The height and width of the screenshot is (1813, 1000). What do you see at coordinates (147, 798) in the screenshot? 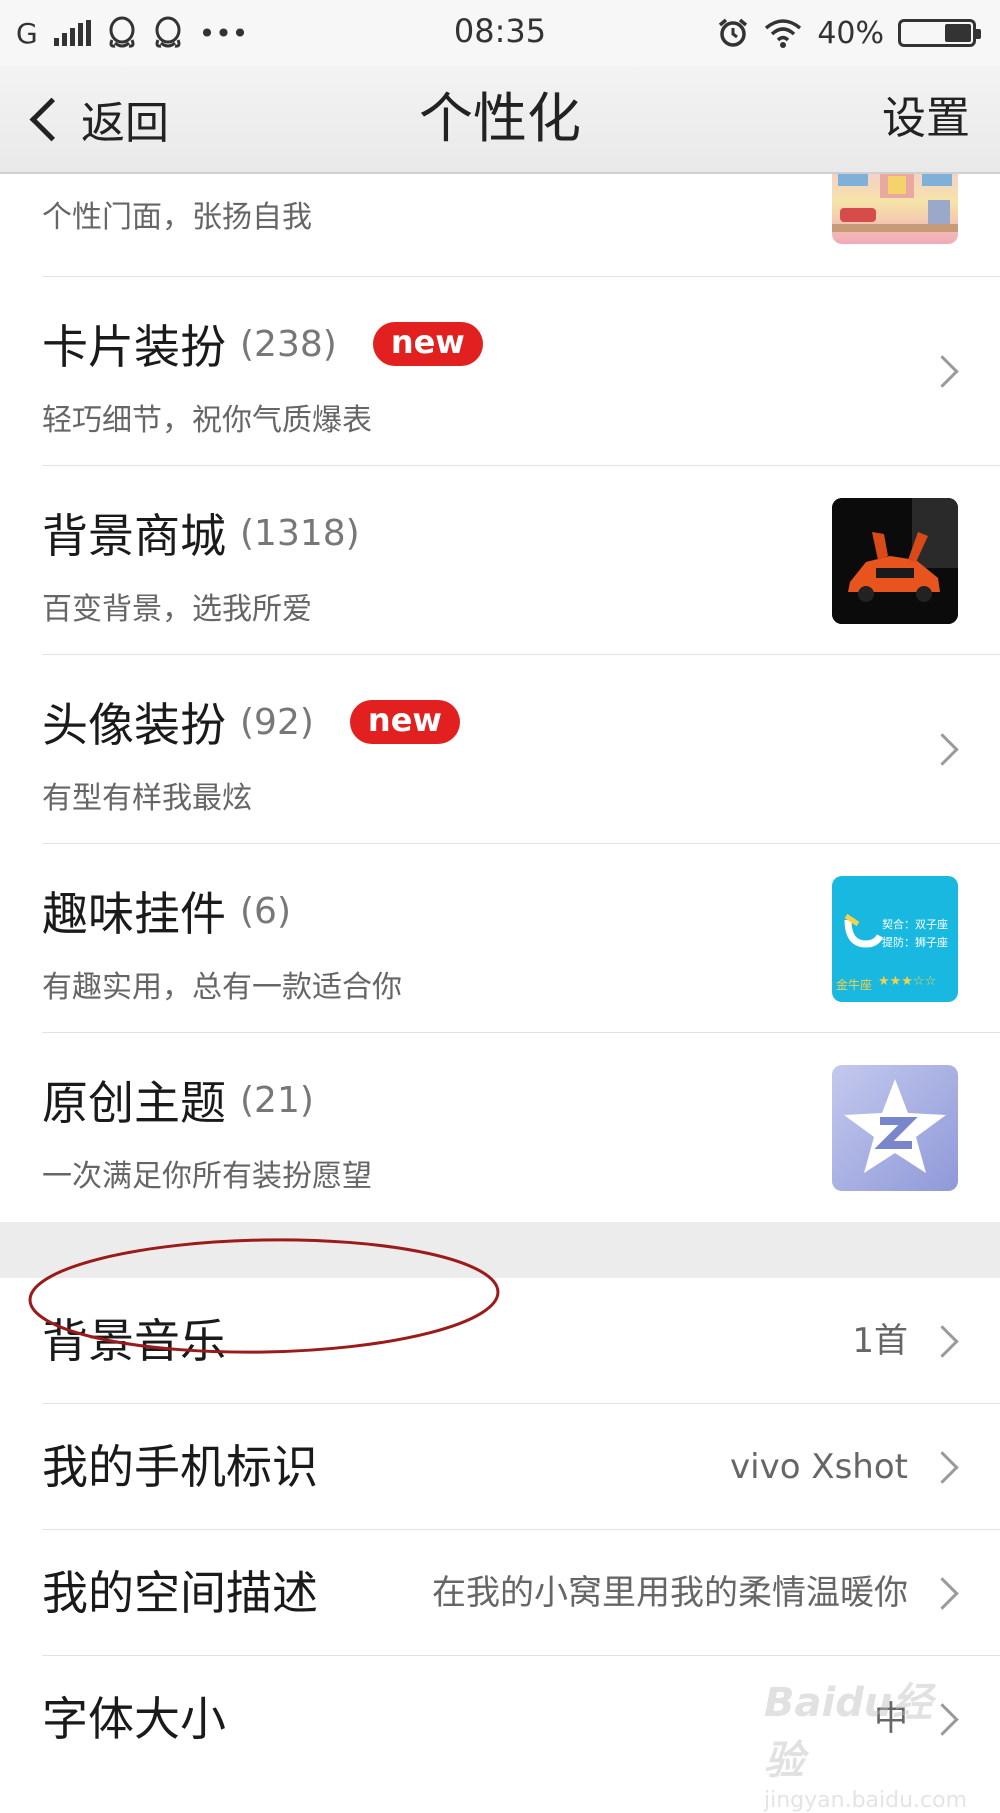
I see `item-subtitle: 有型有样我最炫` at bounding box center [147, 798].